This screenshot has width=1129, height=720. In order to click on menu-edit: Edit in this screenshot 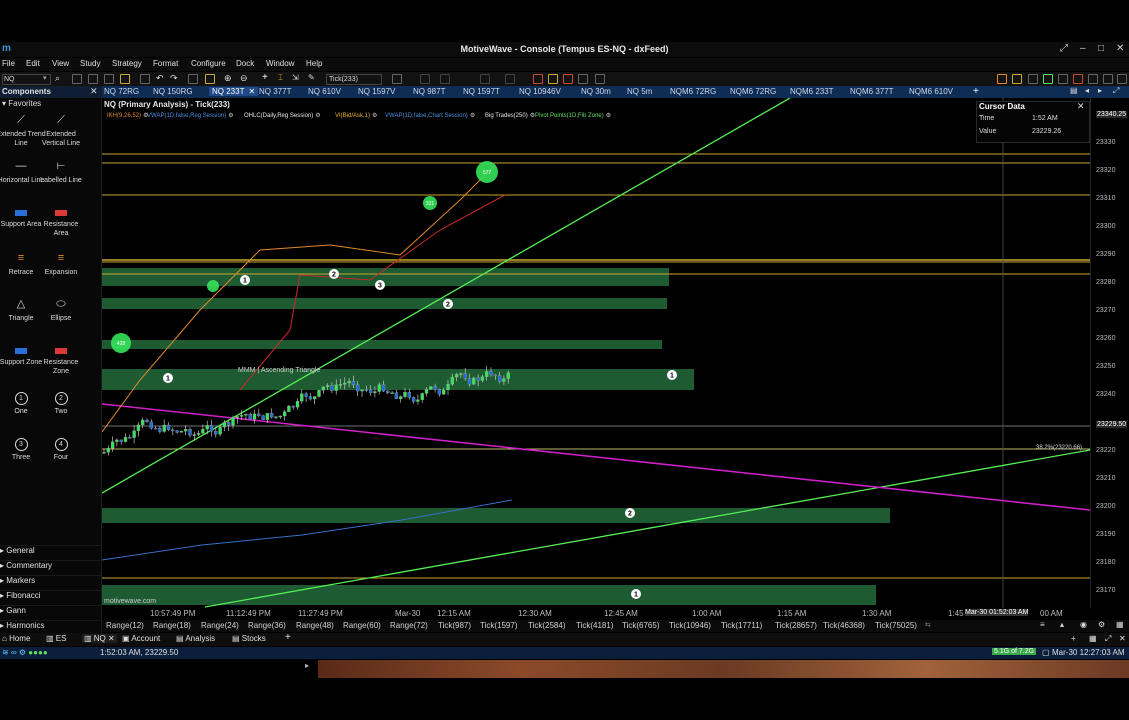, I will do `click(33, 63)`.